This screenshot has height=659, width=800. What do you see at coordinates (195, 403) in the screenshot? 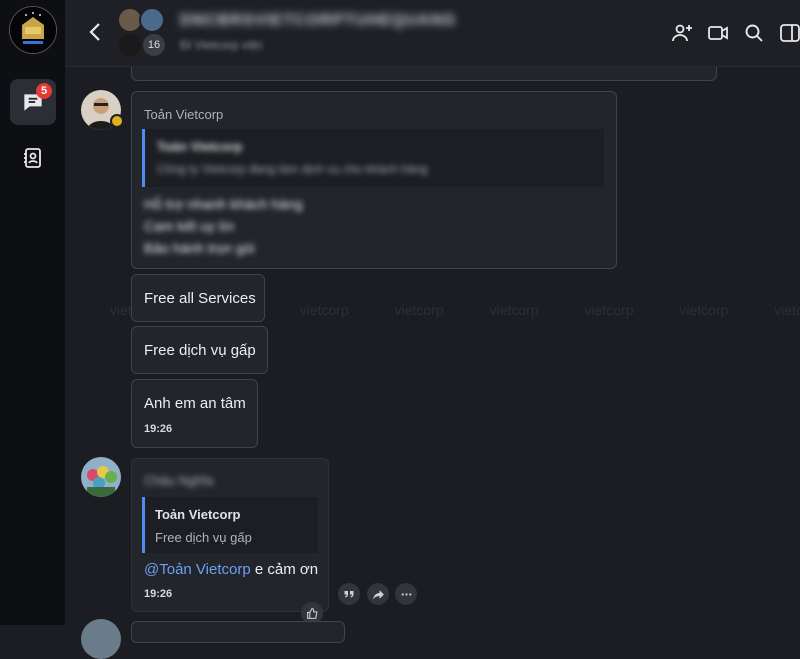
I see `message-text: Anh em an tâm` at bounding box center [195, 403].